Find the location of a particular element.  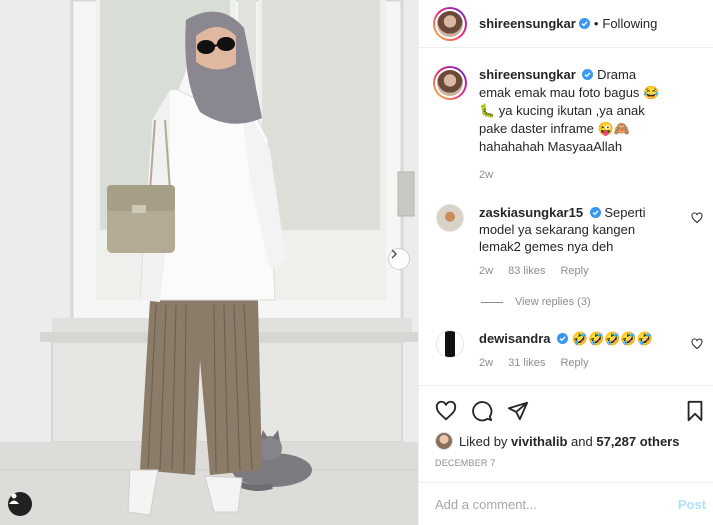

comment-likes: 83 likes is located at coordinates (526, 271).